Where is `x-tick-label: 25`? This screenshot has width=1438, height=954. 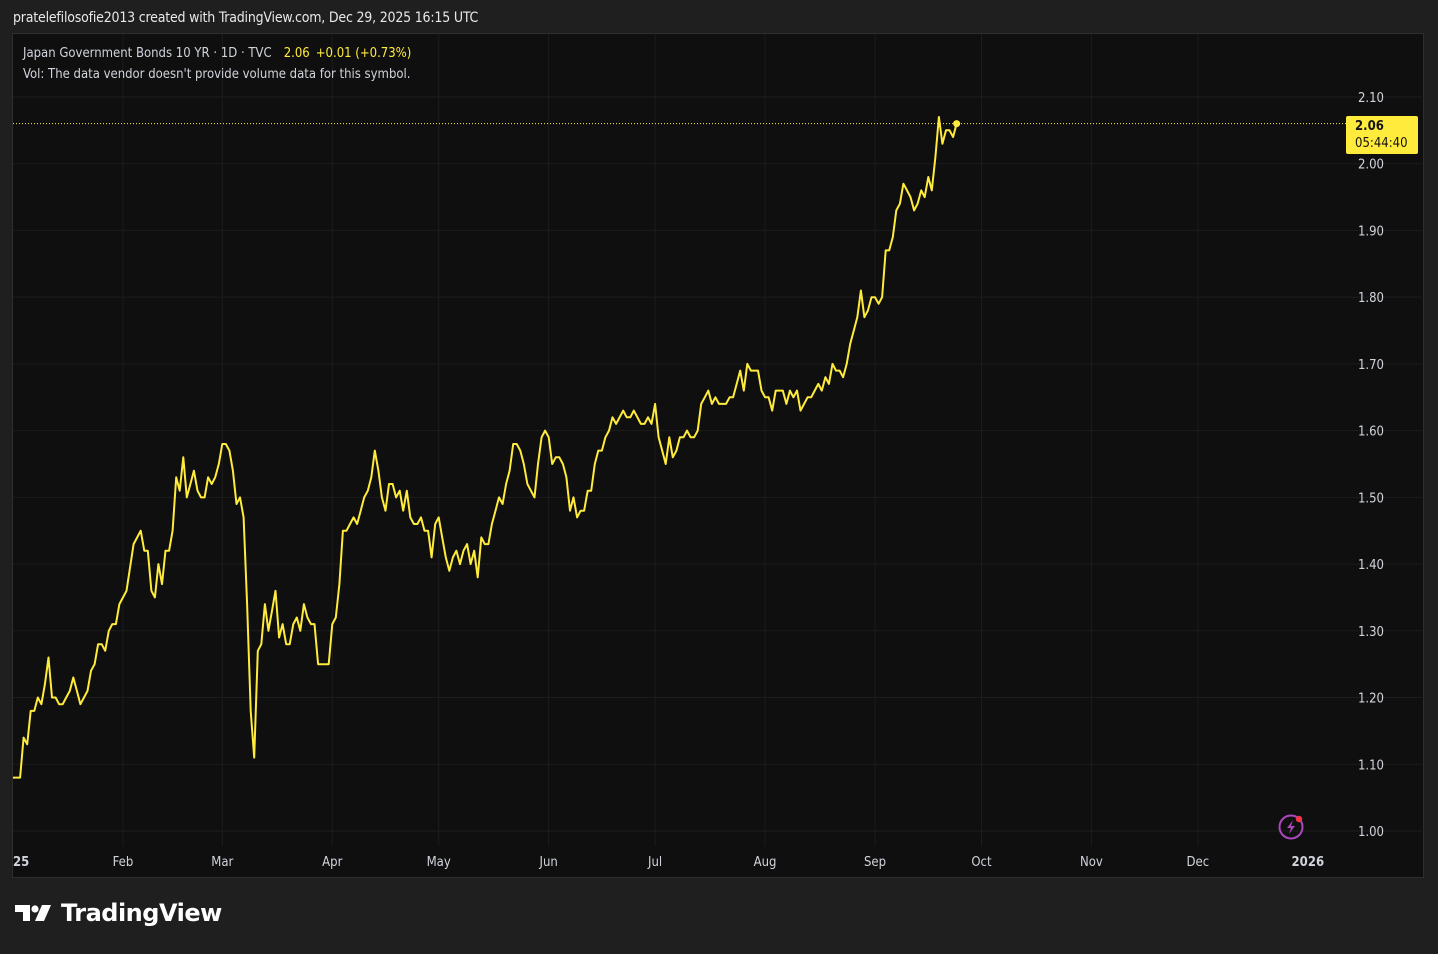
x-tick-label: 25 is located at coordinates (21, 862).